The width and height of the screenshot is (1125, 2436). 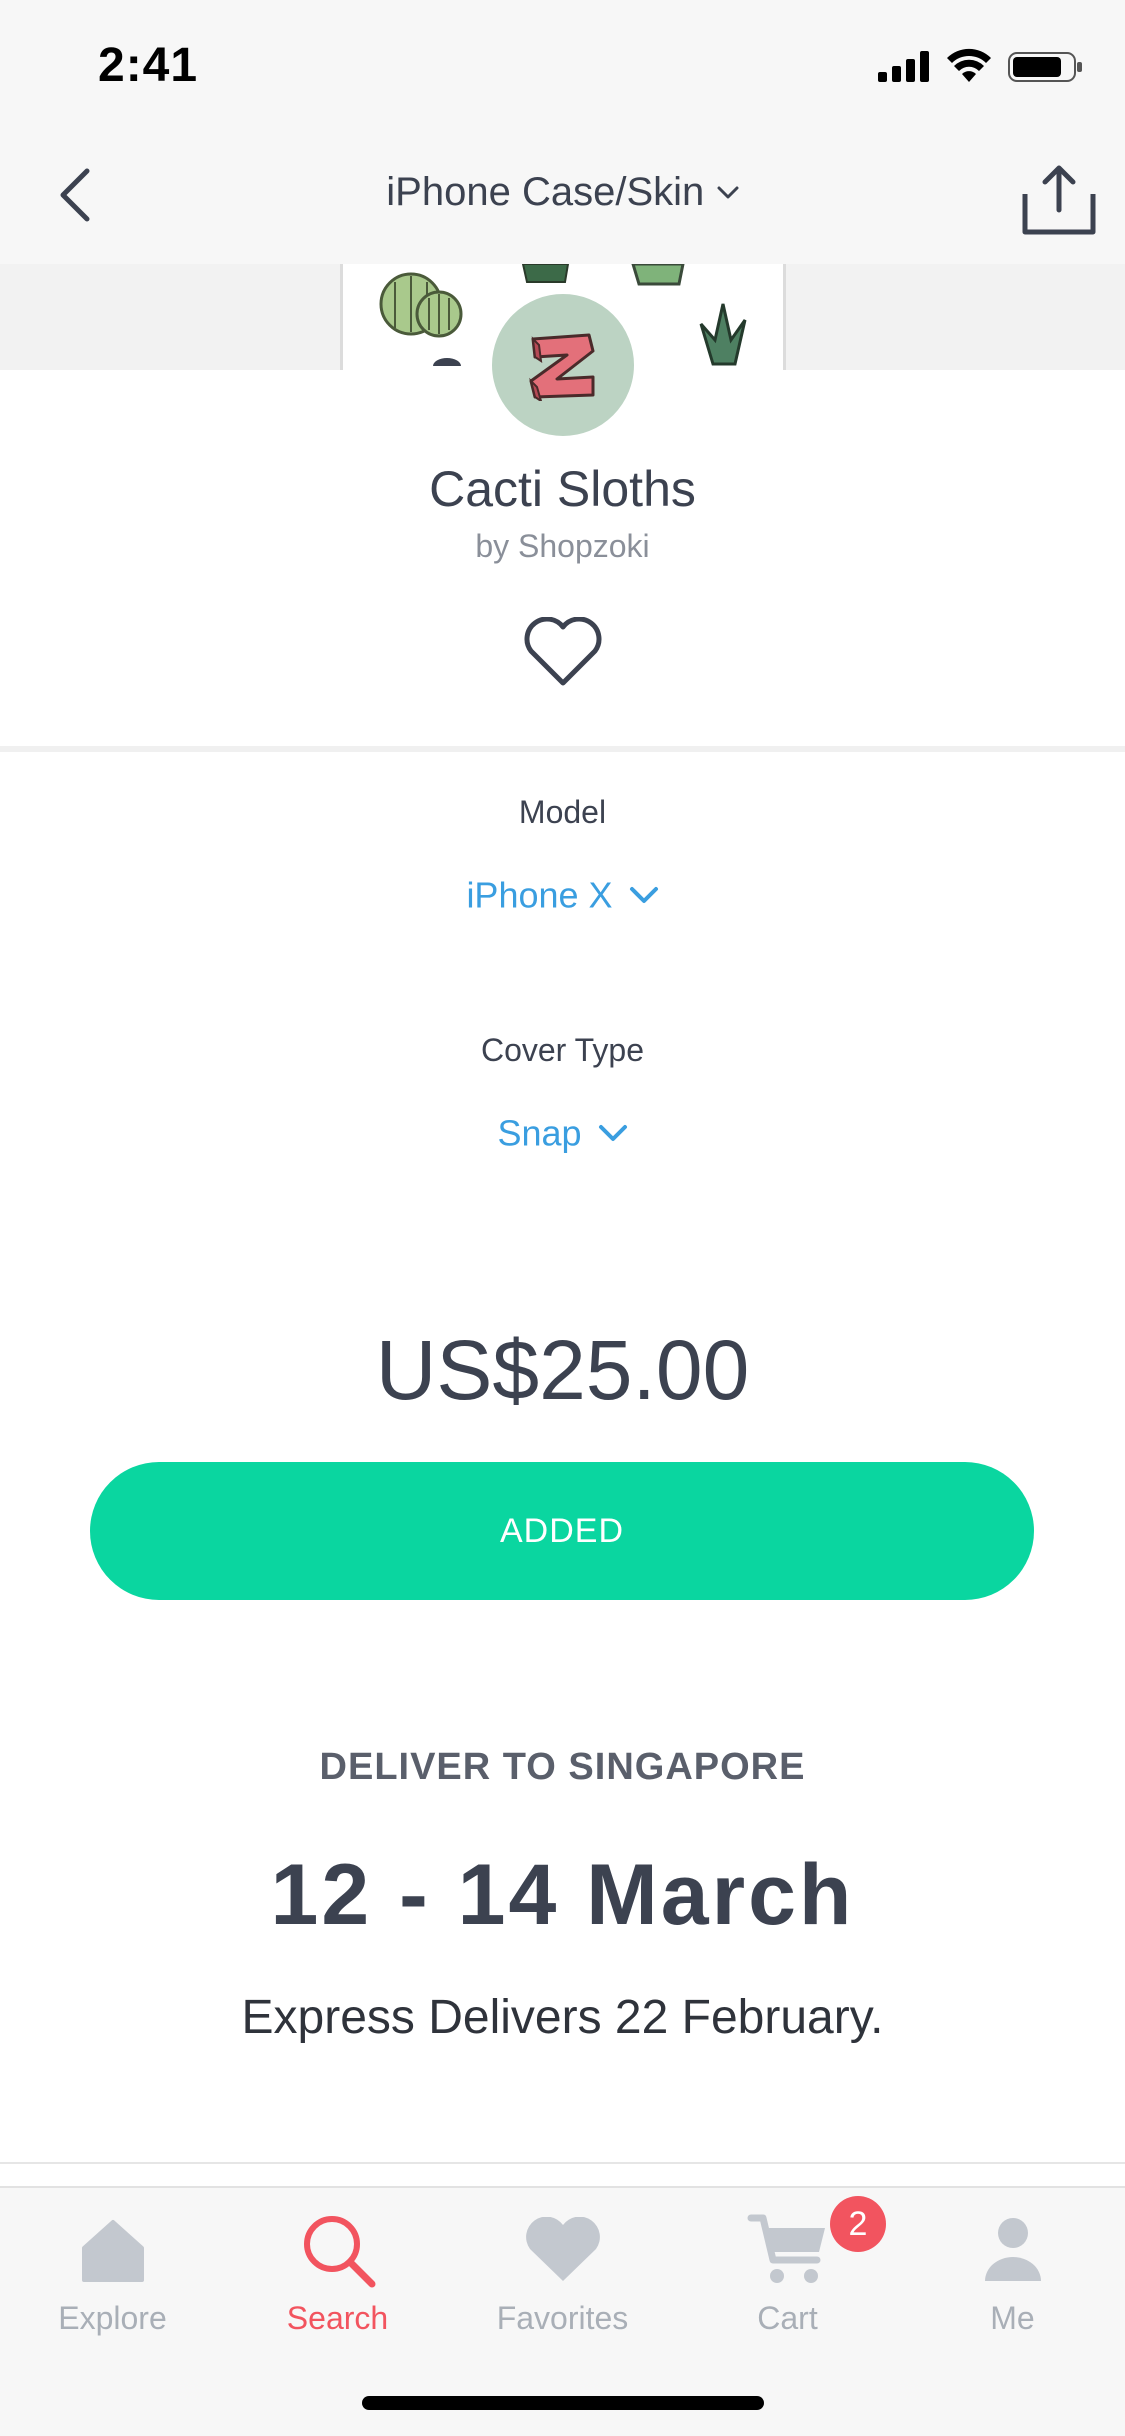 I want to click on cover-type-dropdown: Snap, so click(x=562, y=1132).